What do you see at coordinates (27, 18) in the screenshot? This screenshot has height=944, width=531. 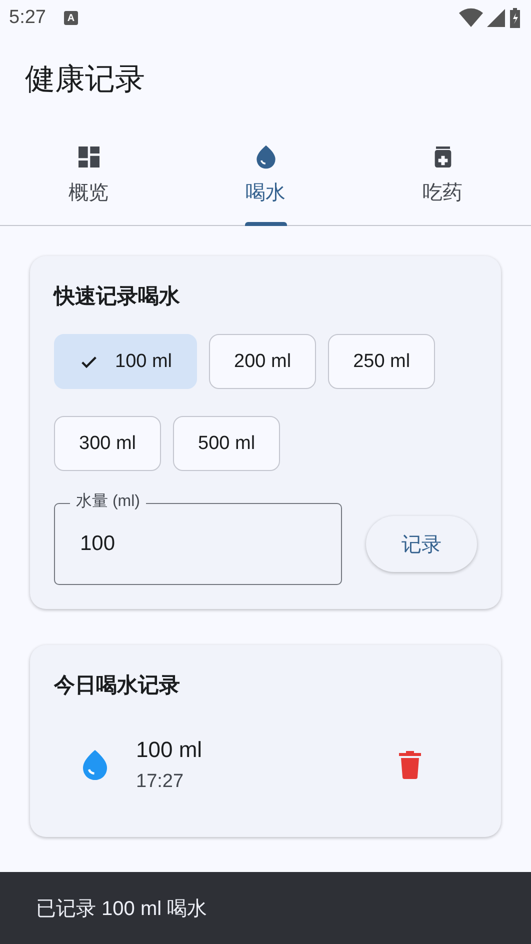 I see `status-time: 5:27` at bounding box center [27, 18].